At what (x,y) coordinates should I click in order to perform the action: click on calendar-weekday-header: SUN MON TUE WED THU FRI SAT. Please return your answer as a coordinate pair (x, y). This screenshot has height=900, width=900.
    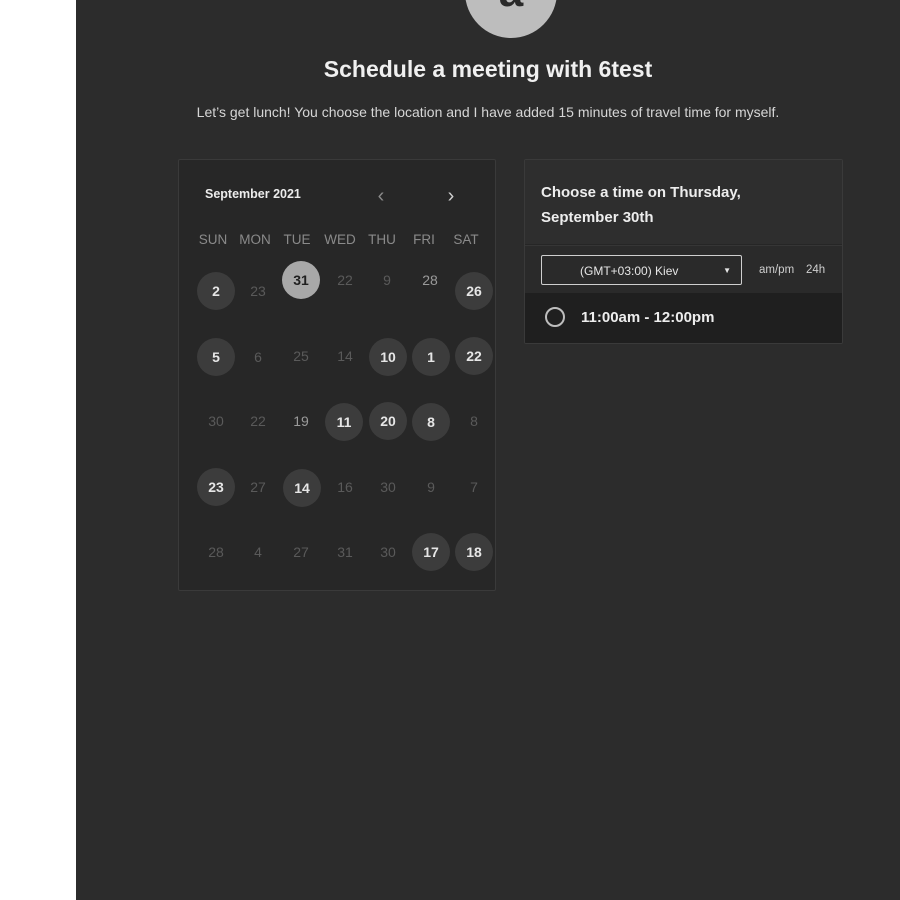
    Looking at the image, I should click on (345, 242).